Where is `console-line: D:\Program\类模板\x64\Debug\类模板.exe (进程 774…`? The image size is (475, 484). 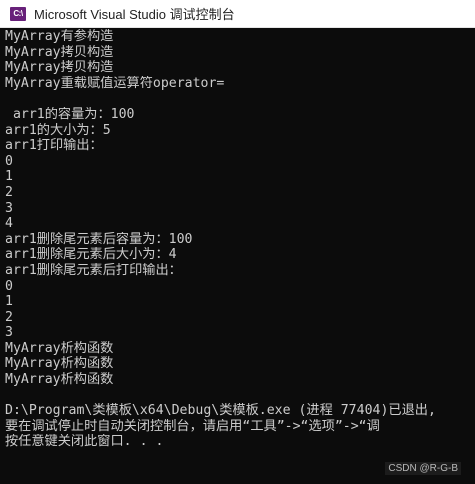 console-line: D:\Program\类模板\x64\Debug\类模板.exe (进程 774… is located at coordinates (220, 411).